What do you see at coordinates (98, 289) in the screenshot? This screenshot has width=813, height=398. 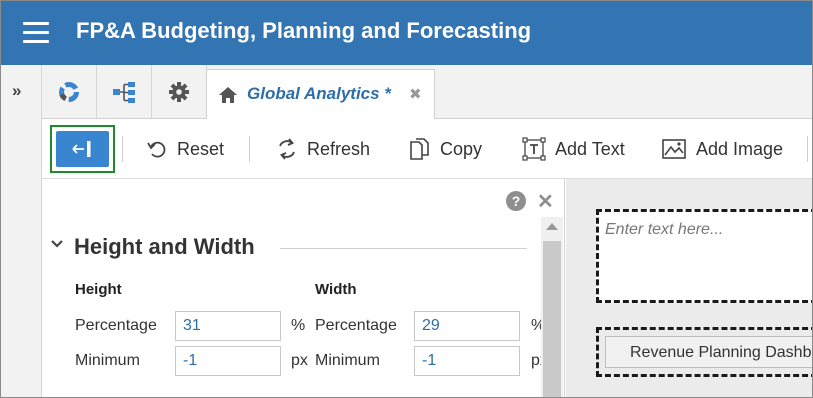 I see `height-heading: Height` at bounding box center [98, 289].